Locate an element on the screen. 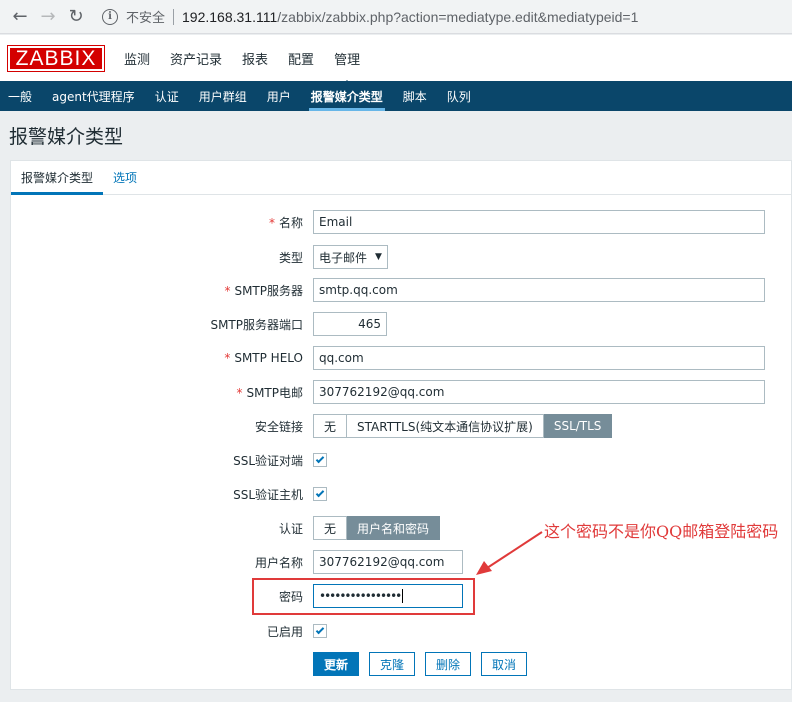 This screenshot has height=702, width=792. security-label: 安全链接 is located at coordinates (278, 426).